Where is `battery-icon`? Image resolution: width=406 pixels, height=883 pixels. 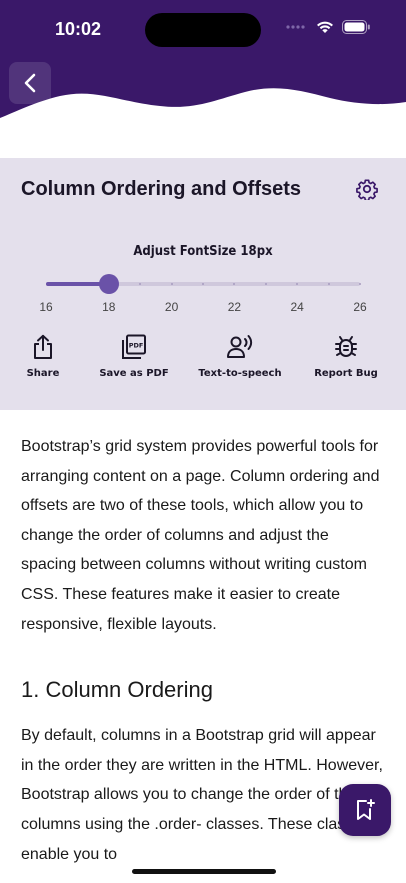 battery-icon is located at coordinates (356, 27).